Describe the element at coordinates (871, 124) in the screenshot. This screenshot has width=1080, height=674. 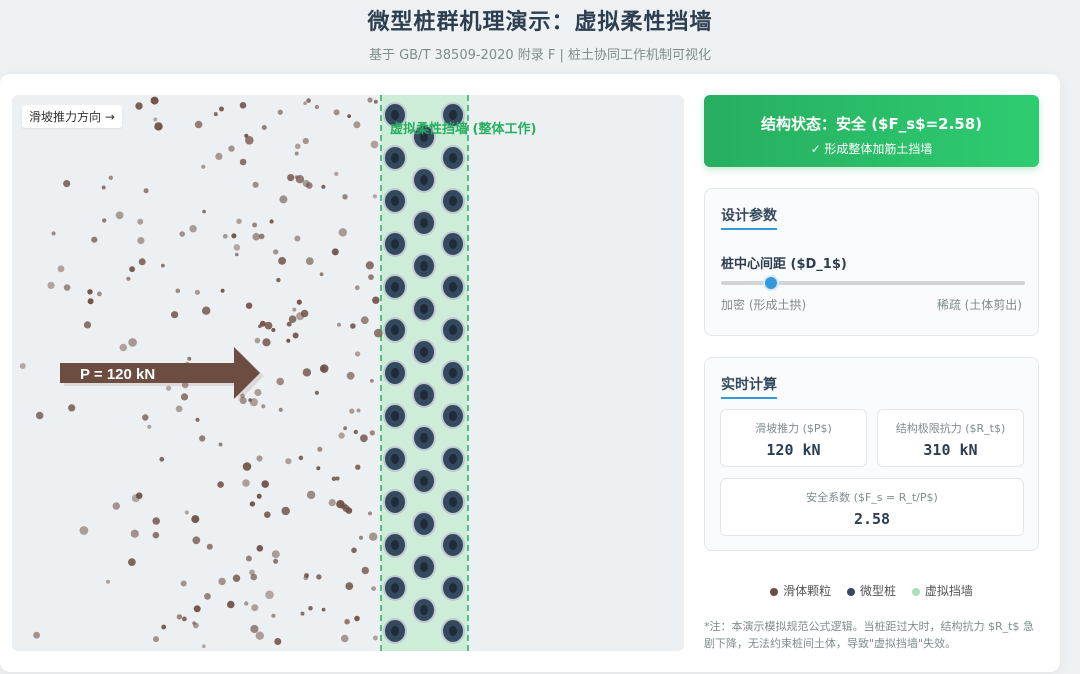
I see `status-title: 结构状态：安全 ($F_s$=2.58)` at that location.